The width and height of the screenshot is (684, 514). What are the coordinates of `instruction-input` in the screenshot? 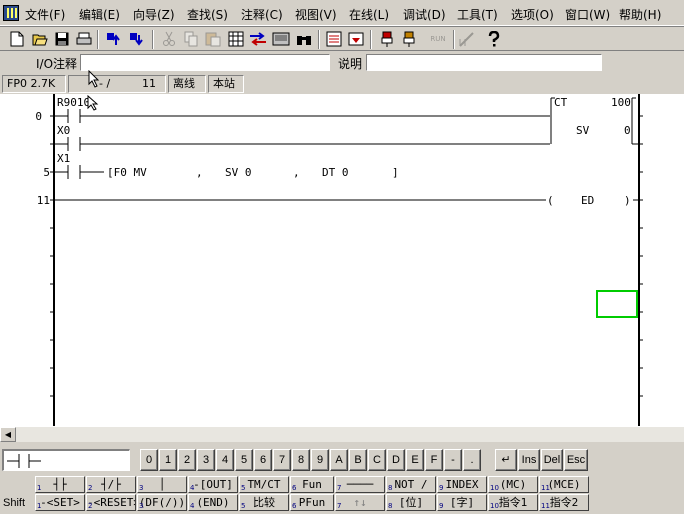 It's located at (66, 460).